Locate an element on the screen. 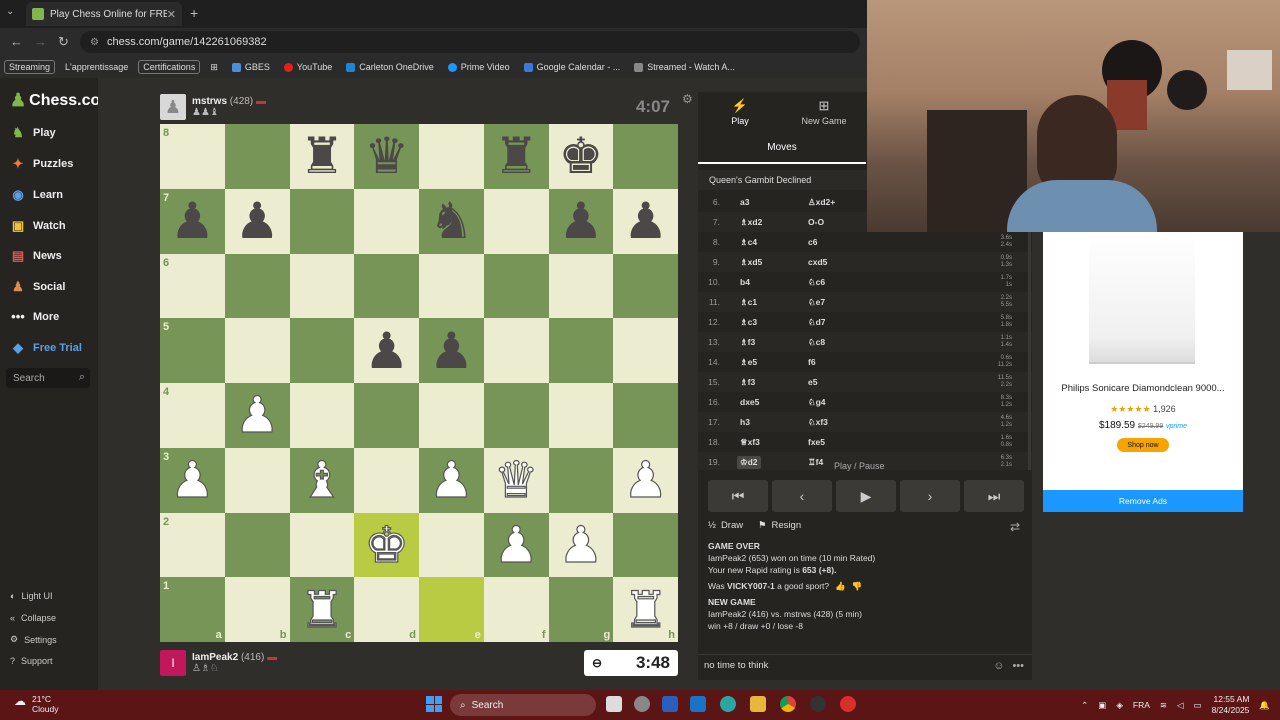 This screenshot has width=1280, height=720. bottom-player-avatar: I is located at coordinates (173, 663).